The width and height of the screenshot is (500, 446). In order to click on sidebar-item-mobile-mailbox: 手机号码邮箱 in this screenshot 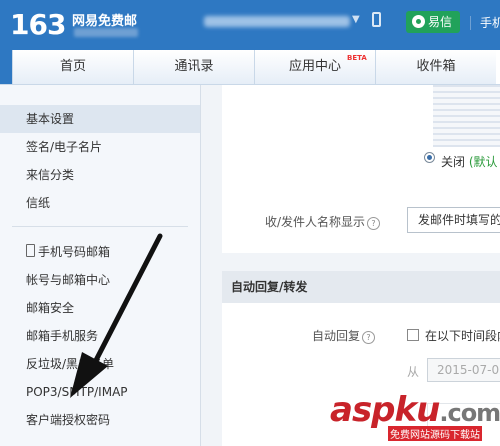, I will do `click(100, 252)`.